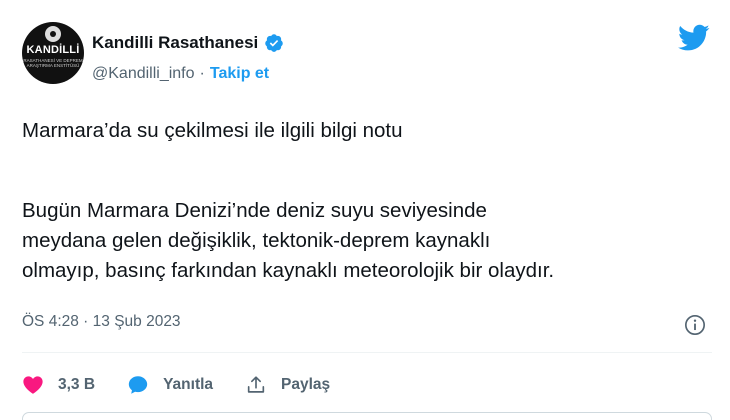  What do you see at coordinates (175, 43) in the screenshot?
I see `author-name: Kandilli Rasathanesi` at bounding box center [175, 43].